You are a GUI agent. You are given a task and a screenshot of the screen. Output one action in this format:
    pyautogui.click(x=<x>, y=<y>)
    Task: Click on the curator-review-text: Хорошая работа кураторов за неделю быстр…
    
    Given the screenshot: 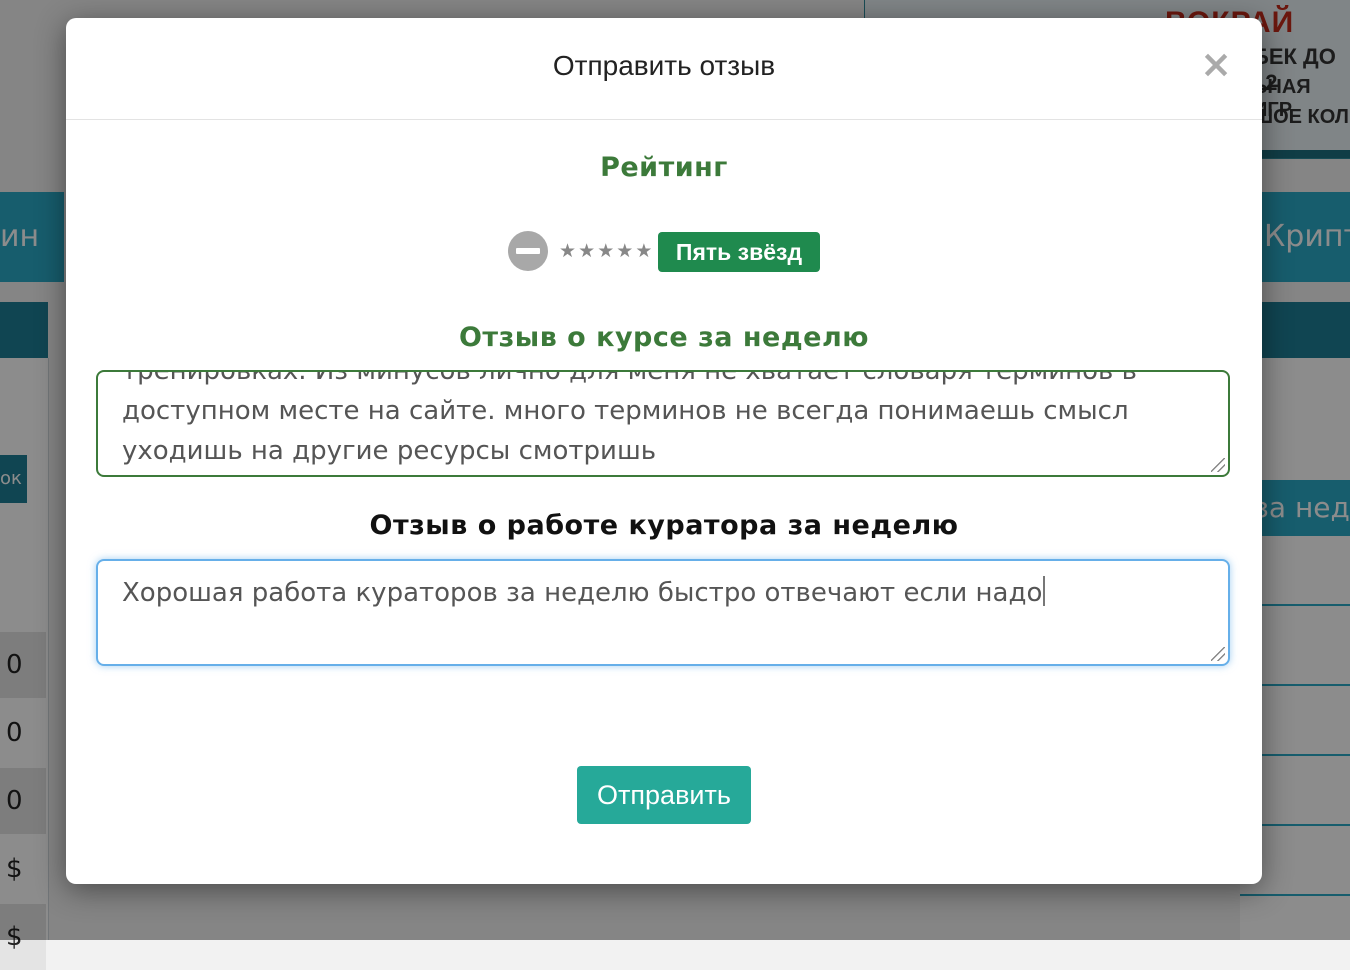 What is the action you would take?
    pyautogui.click(x=663, y=593)
    